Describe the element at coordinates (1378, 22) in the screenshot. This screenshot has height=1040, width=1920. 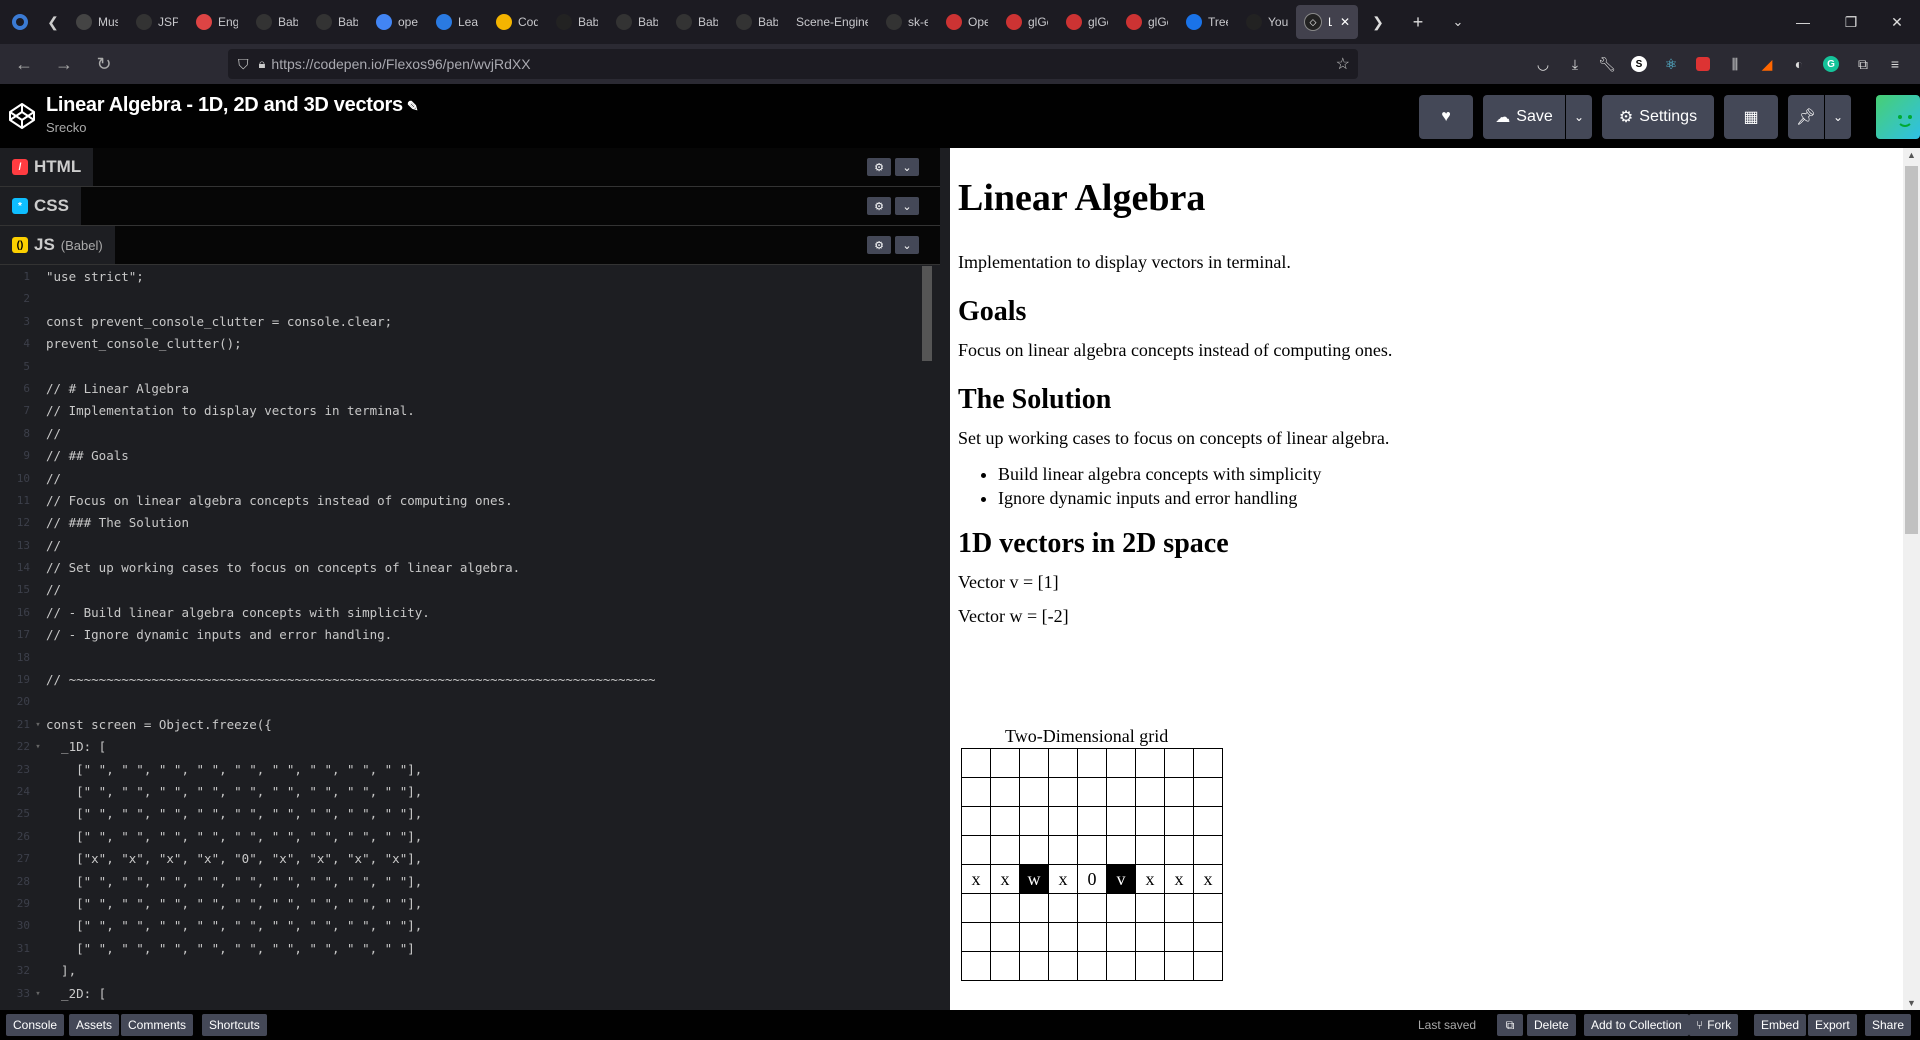
I see `scroll-tabs-right-icon: ❯` at that location.